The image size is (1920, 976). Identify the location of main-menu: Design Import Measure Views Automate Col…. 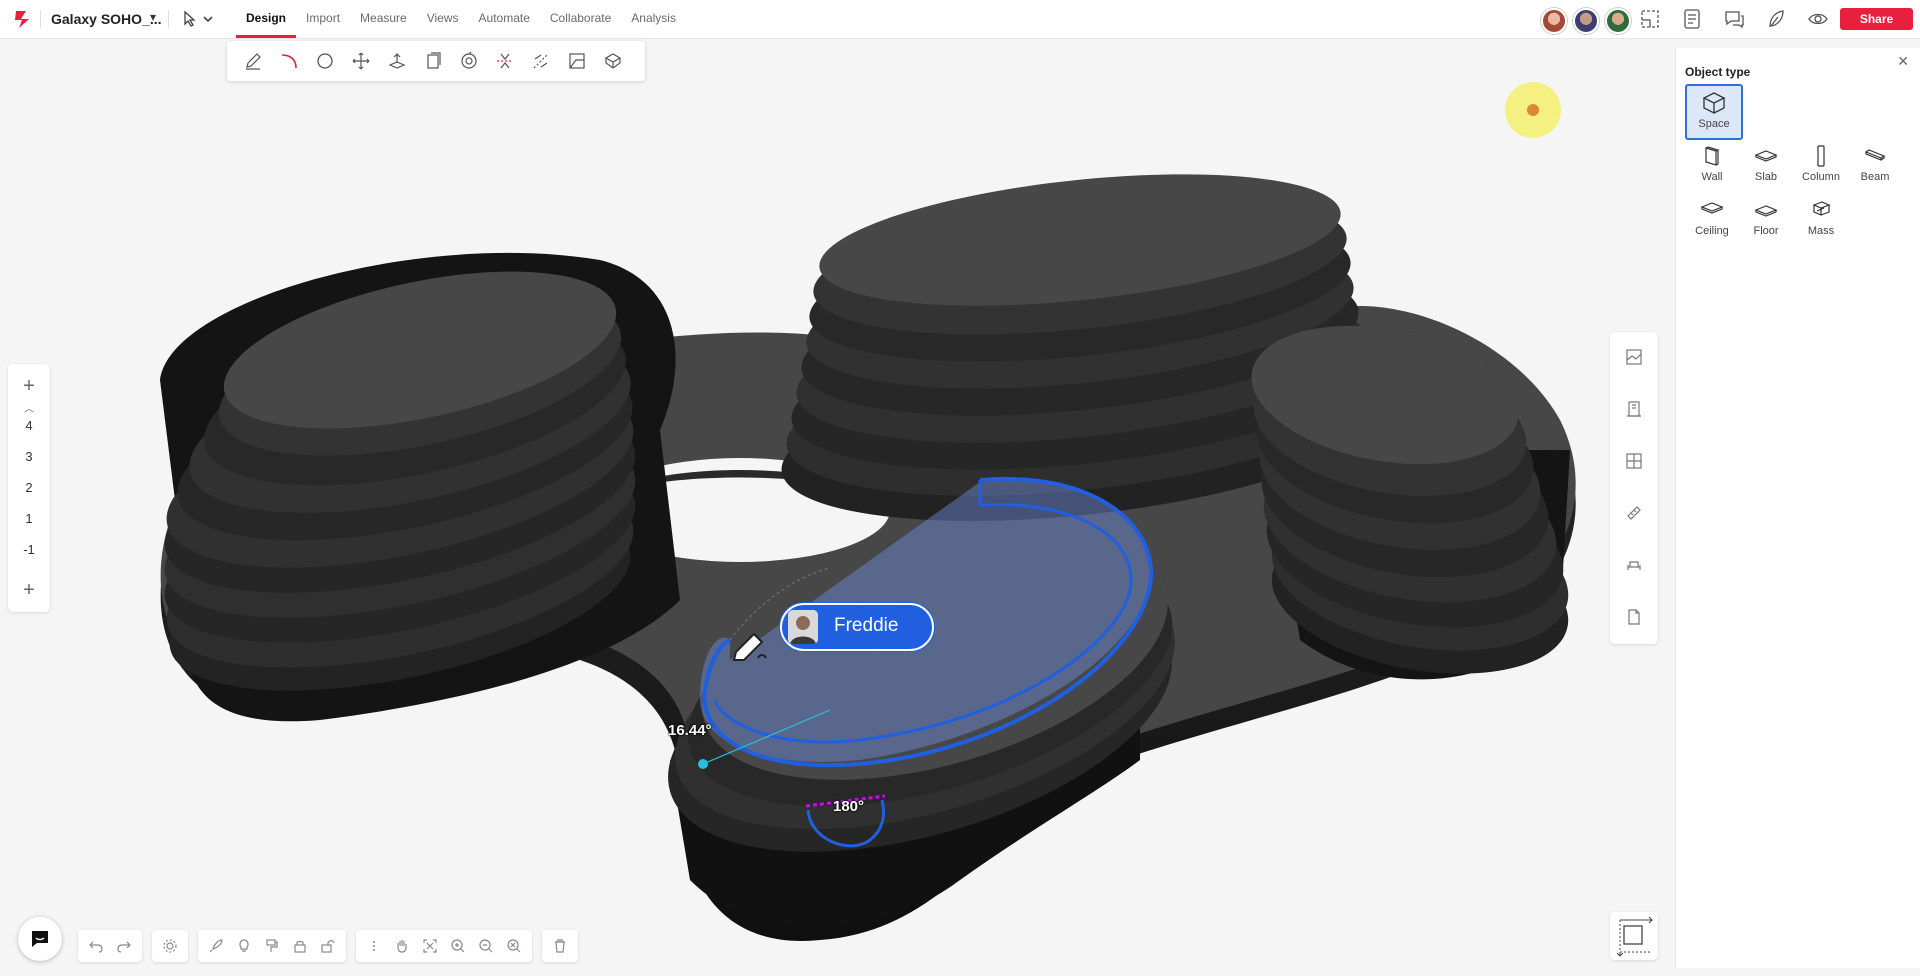
(461, 19).